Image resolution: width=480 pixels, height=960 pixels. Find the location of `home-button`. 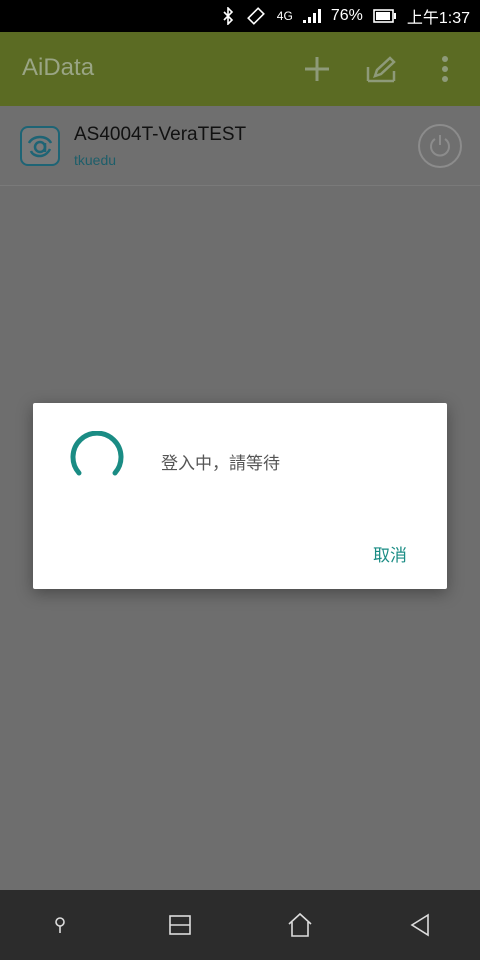

home-button is located at coordinates (300, 925).